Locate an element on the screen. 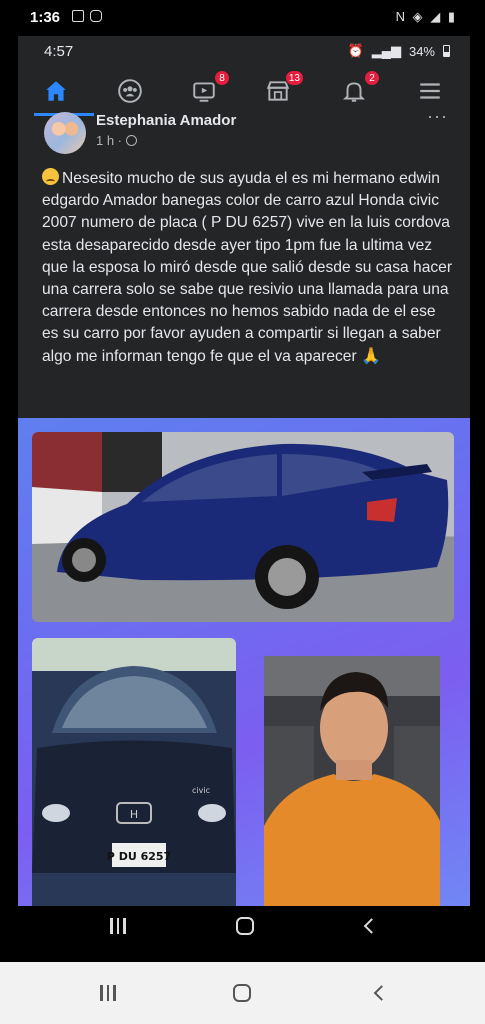 This screenshot has width=485, height=1024. outer-recents-icon is located at coordinates (108, 993).